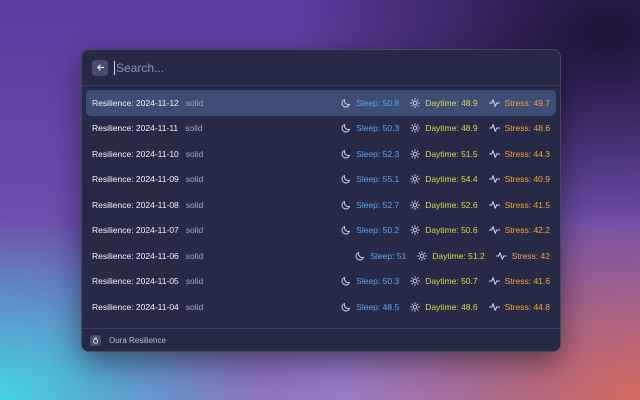  Describe the element at coordinates (451, 281) in the screenshot. I see `daytime-score: Daytime: 50.7` at that location.